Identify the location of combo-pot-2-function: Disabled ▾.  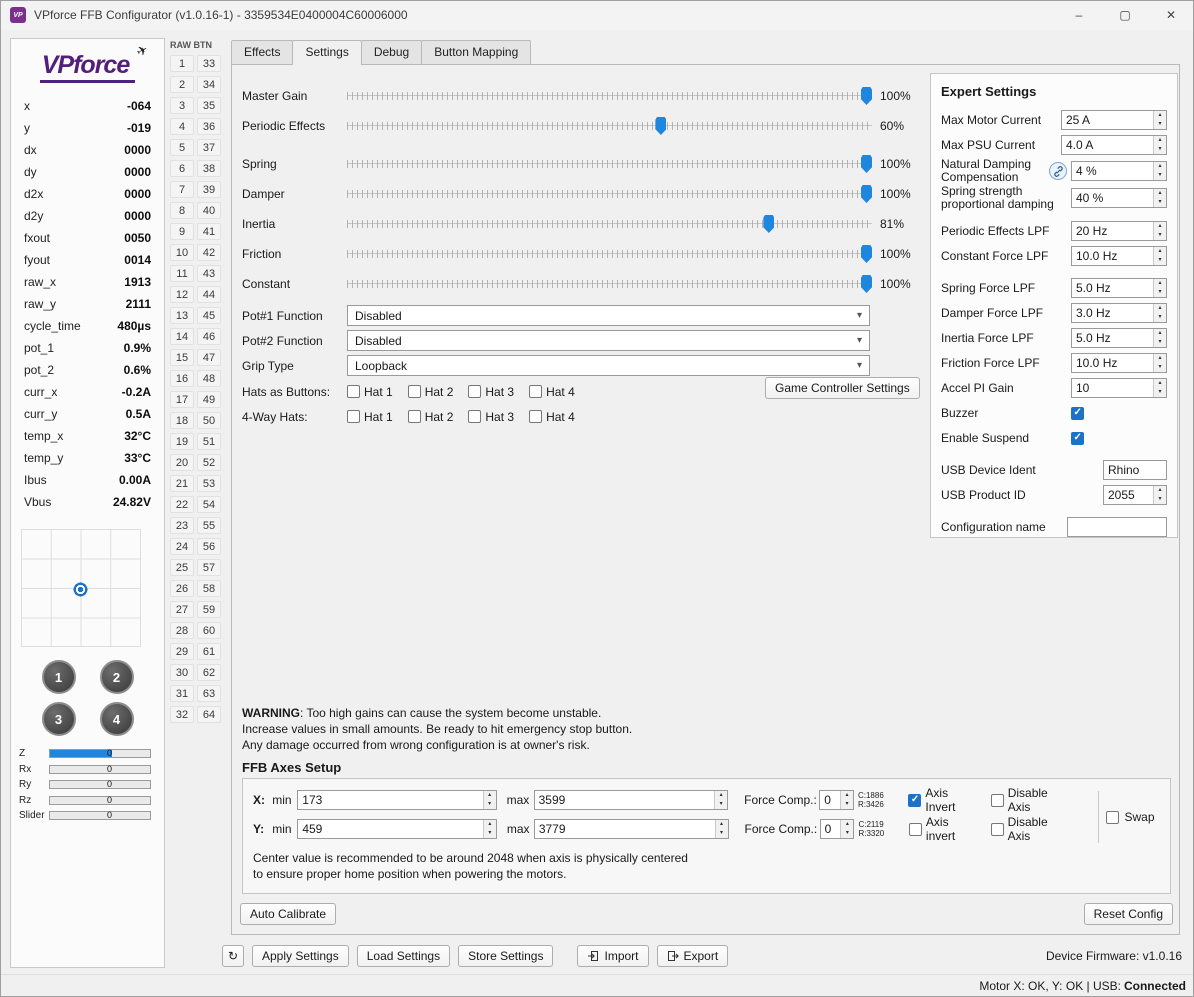
(608, 340).